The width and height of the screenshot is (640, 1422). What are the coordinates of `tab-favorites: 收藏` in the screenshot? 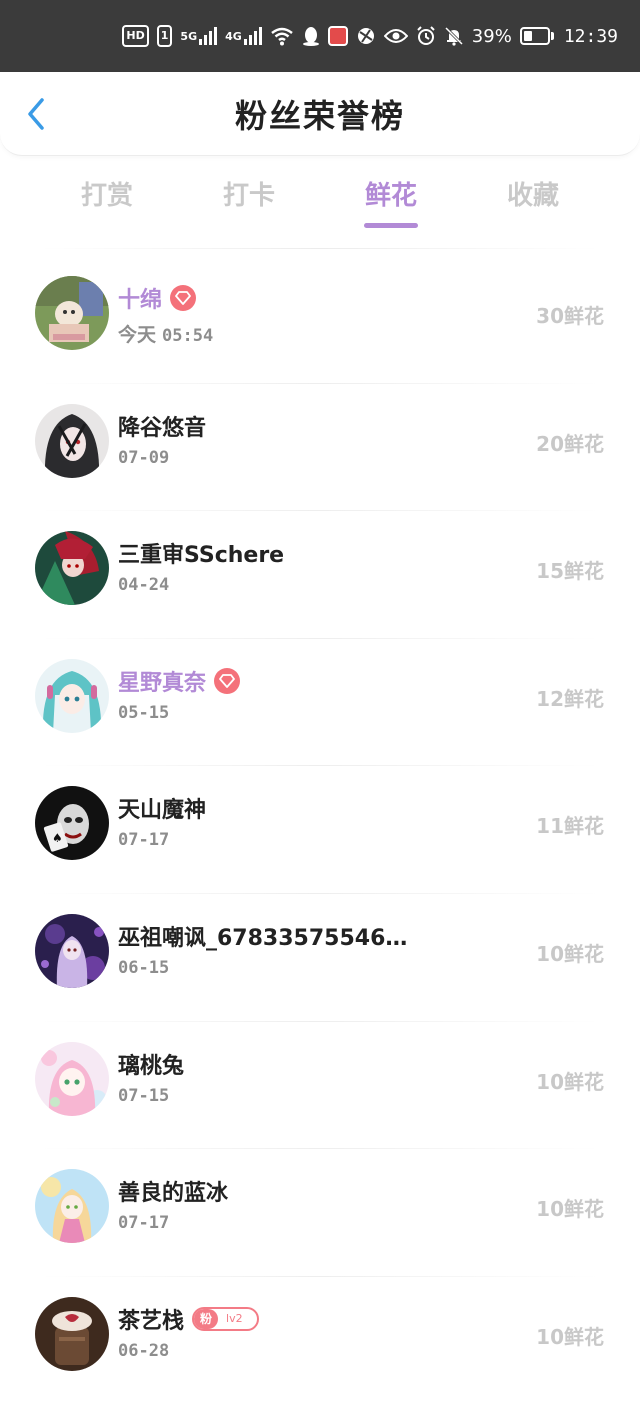 It's located at (533, 201).